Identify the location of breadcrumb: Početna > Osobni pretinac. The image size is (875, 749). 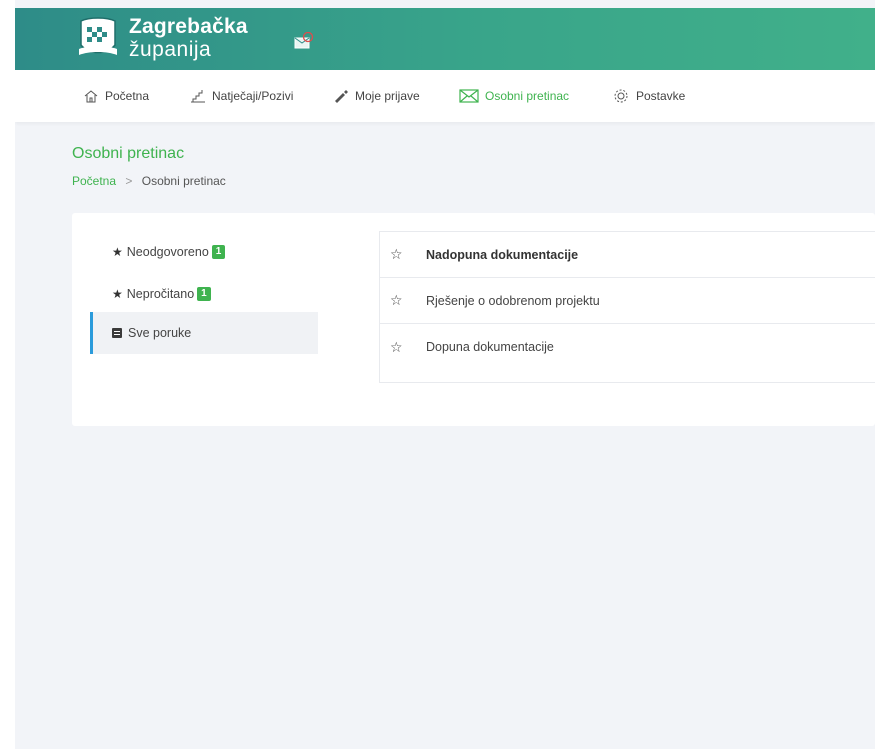
(149, 181).